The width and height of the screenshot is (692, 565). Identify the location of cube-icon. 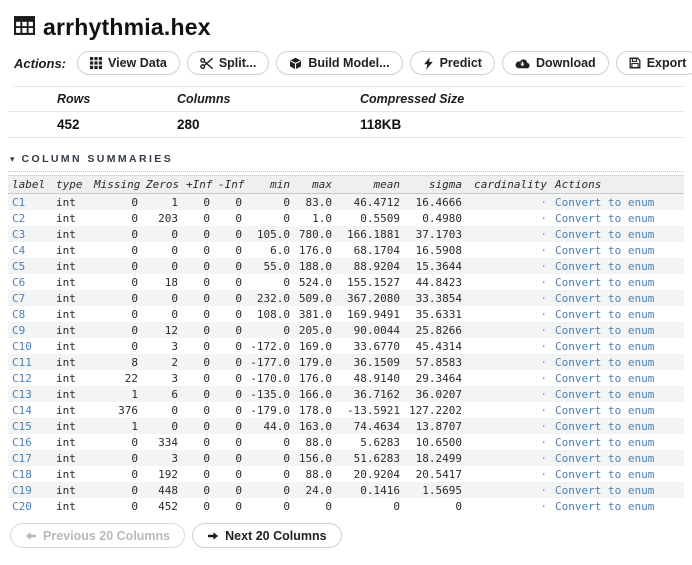
(295, 63).